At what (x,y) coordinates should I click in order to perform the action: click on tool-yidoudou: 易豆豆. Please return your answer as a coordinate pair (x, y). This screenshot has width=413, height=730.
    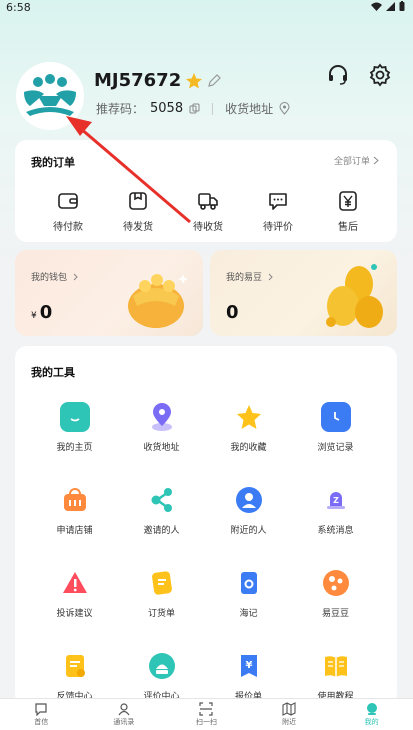
    Looking at the image, I should click on (335, 593).